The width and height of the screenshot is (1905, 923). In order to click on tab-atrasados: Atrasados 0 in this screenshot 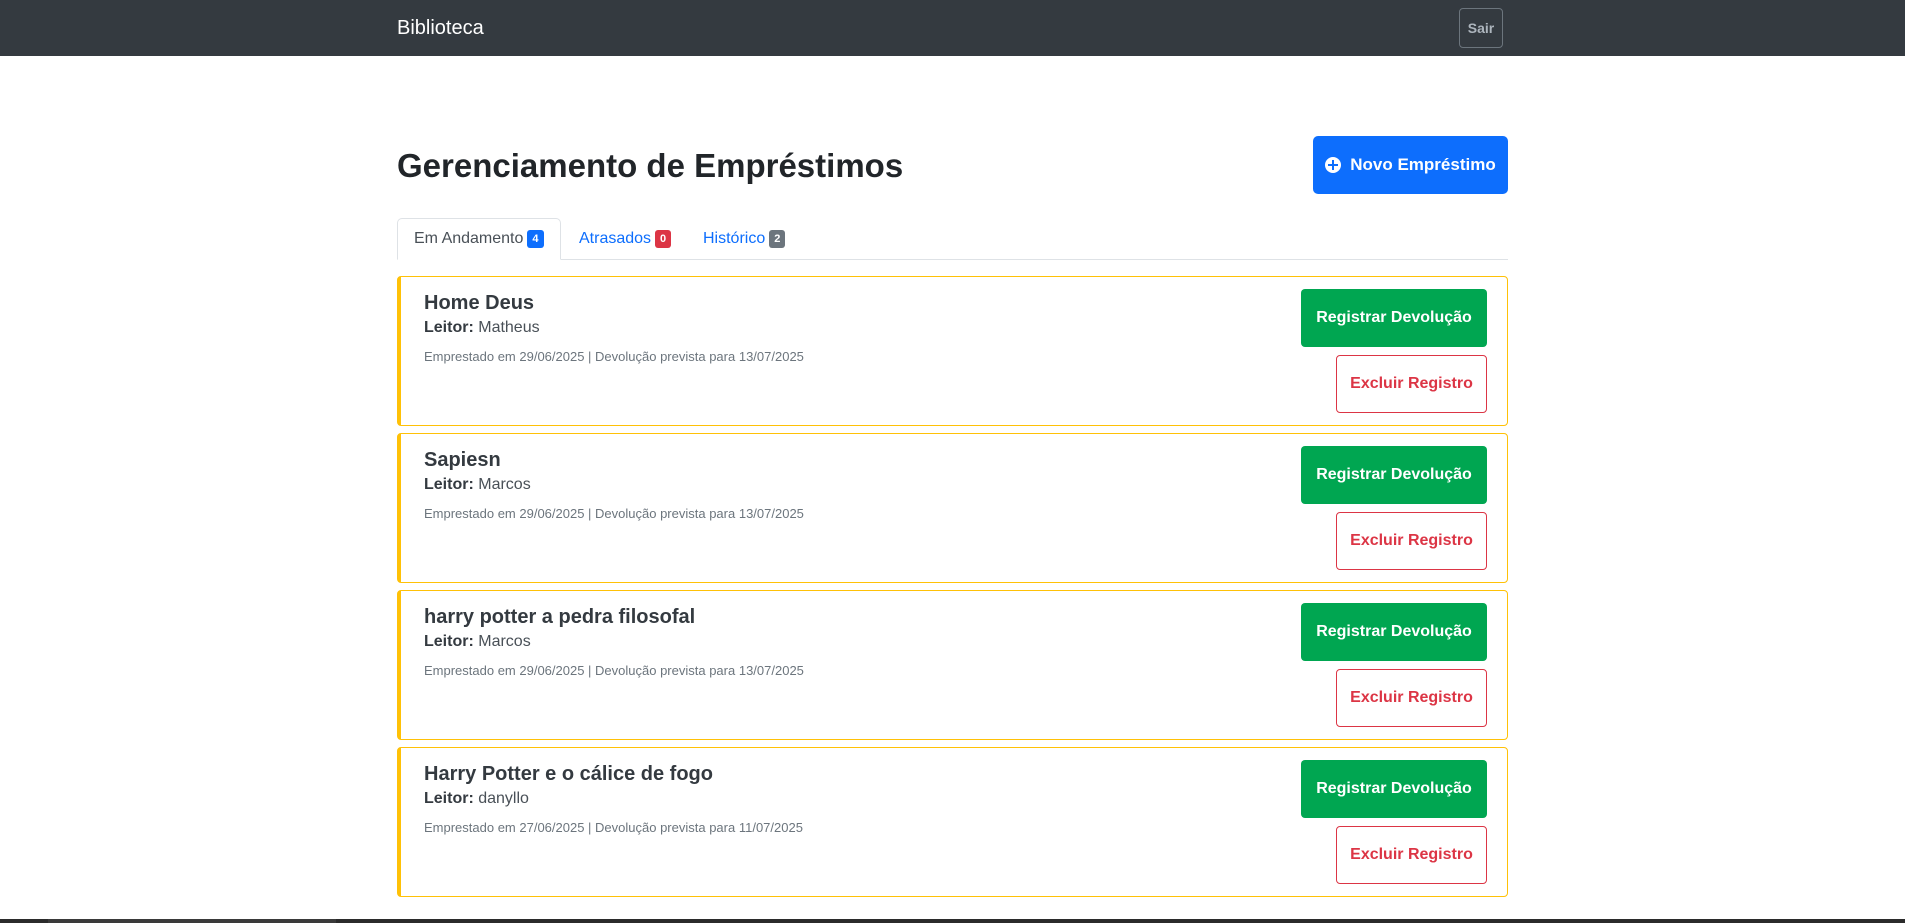, I will do `click(625, 239)`.